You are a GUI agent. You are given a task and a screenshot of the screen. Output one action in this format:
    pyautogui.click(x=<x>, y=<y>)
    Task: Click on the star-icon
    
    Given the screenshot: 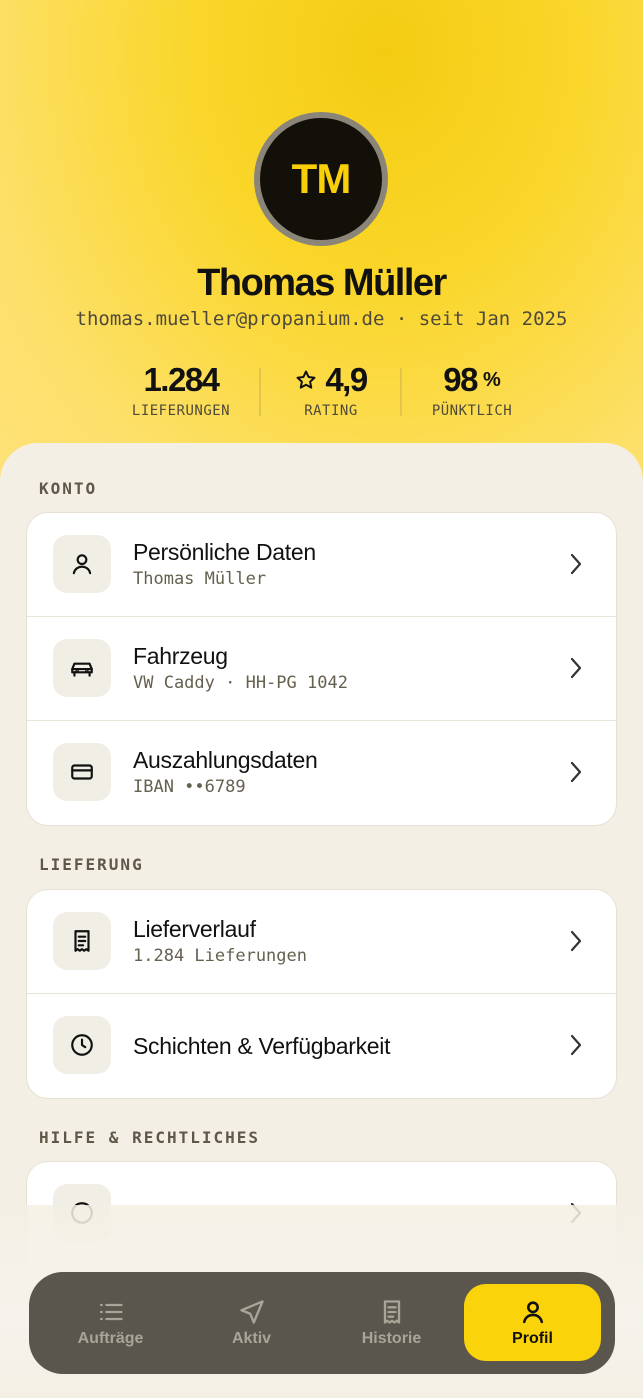 What is the action you would take?
    pyautogui.click(x=306, y=379)
    